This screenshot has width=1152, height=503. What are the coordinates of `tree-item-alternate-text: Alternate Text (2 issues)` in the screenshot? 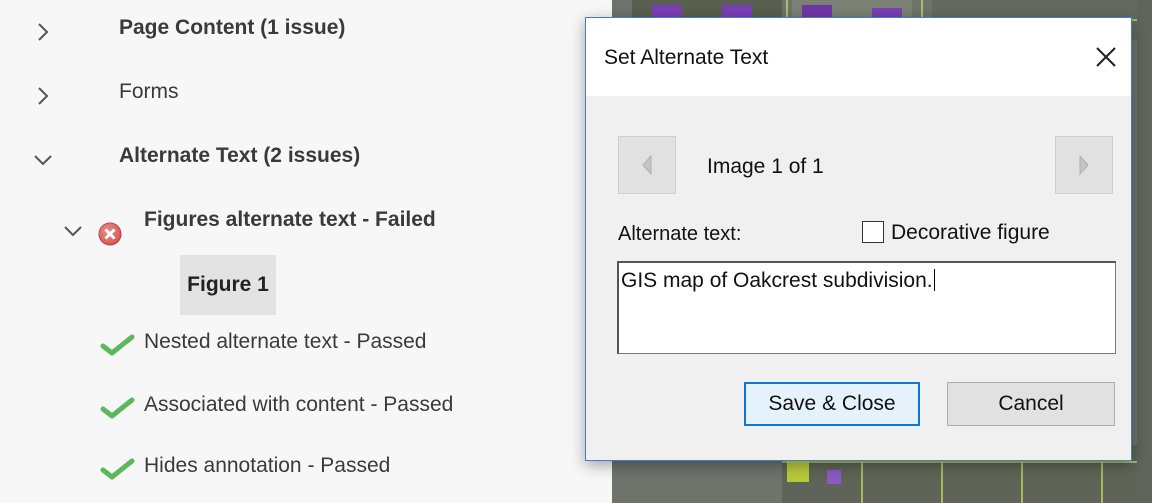 It's located at (239, 156).